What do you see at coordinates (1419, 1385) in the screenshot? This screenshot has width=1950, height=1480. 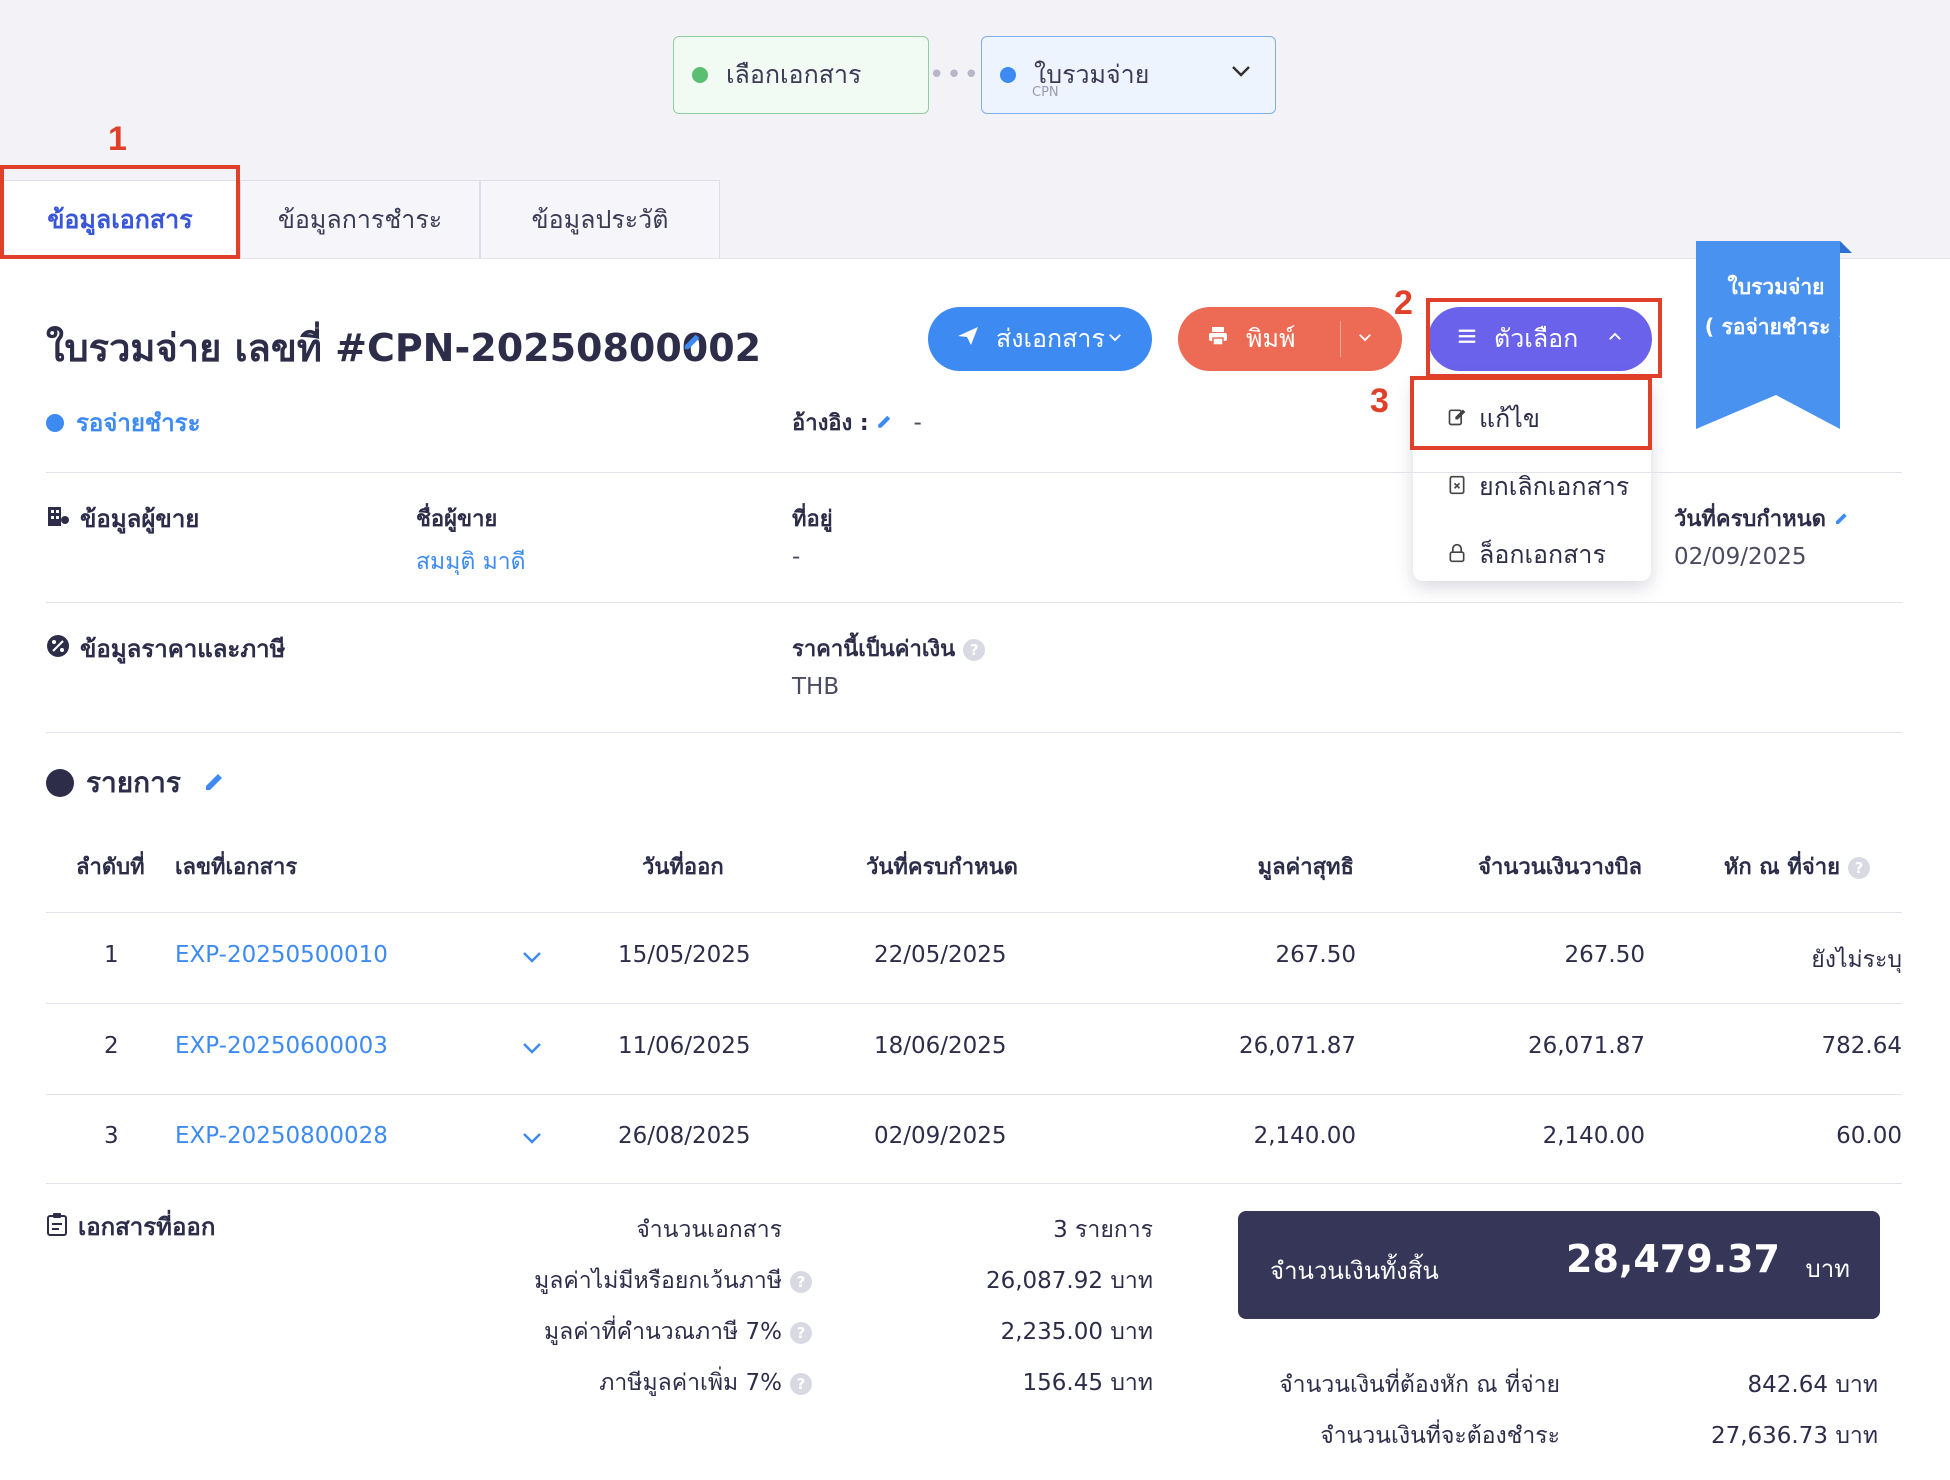 I see `withholding-total-label: จำนวนเงินที่ต้องหัก ณ ที่จ่าย` at bounding box center [1419, 1385].